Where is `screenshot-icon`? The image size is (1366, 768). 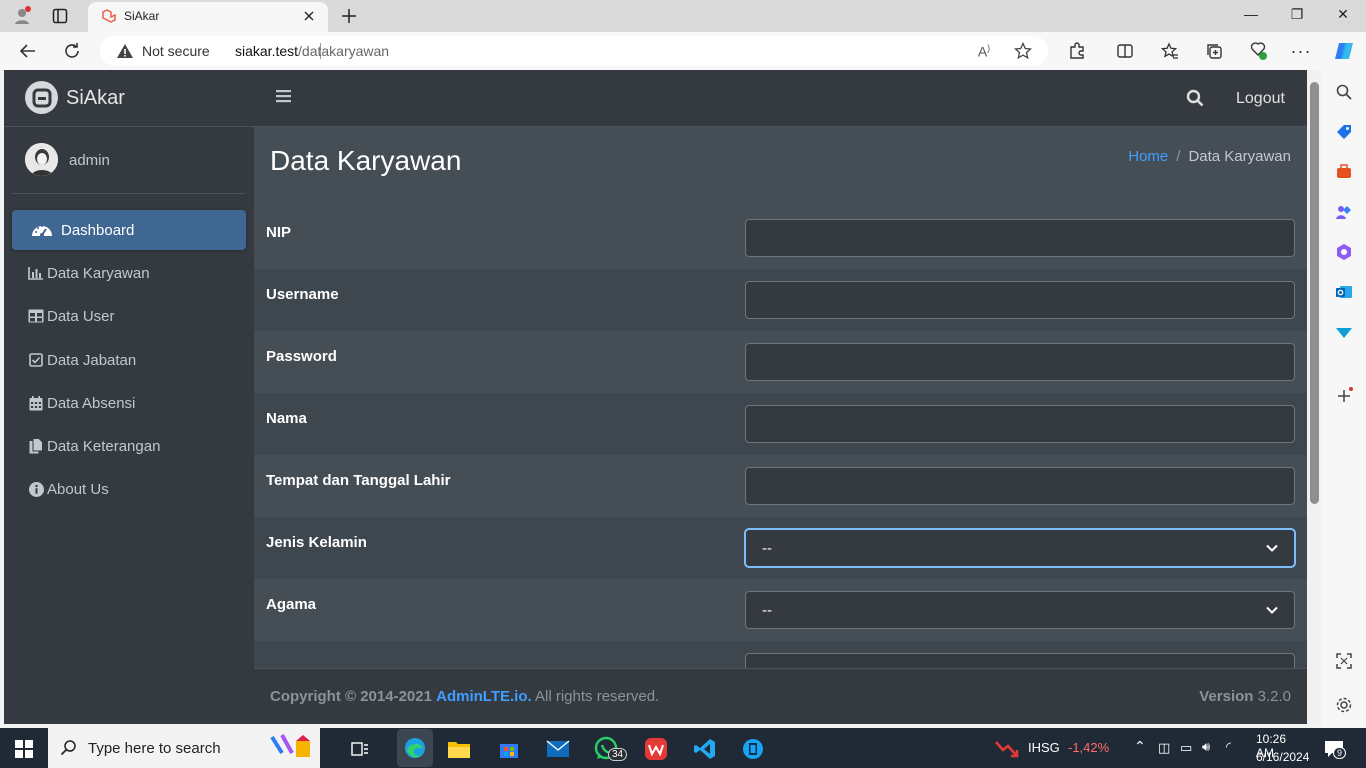 screenshot-icon is located at coordinates (1344, 661).